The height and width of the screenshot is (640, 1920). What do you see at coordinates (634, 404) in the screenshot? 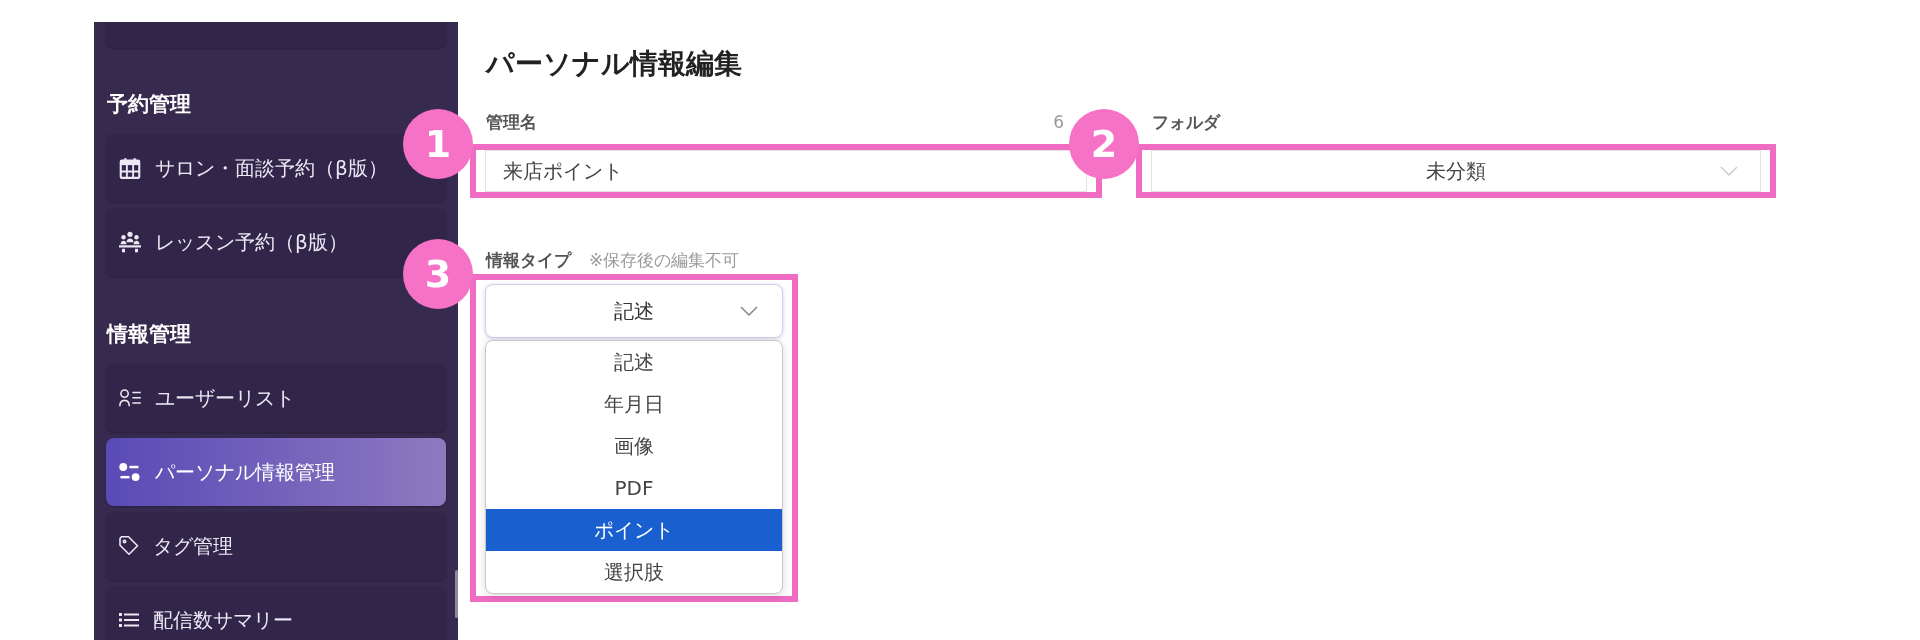
I see `dropdown-option: 年月日` at bounding box center [634, 404].